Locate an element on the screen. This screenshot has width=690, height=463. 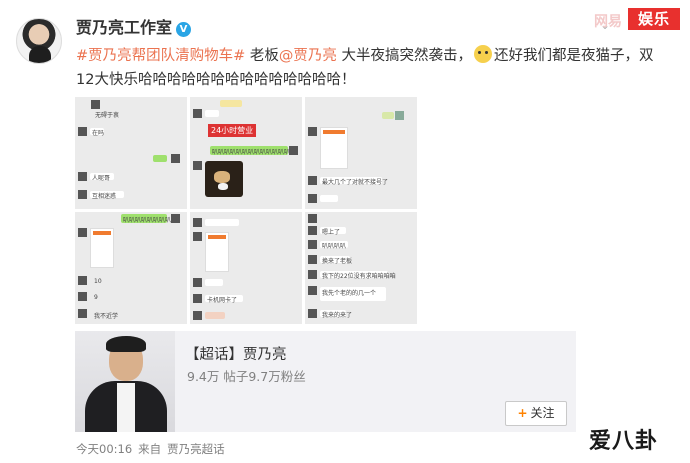
chat-text: 我来的来了 is located at coordinates (337, 315).